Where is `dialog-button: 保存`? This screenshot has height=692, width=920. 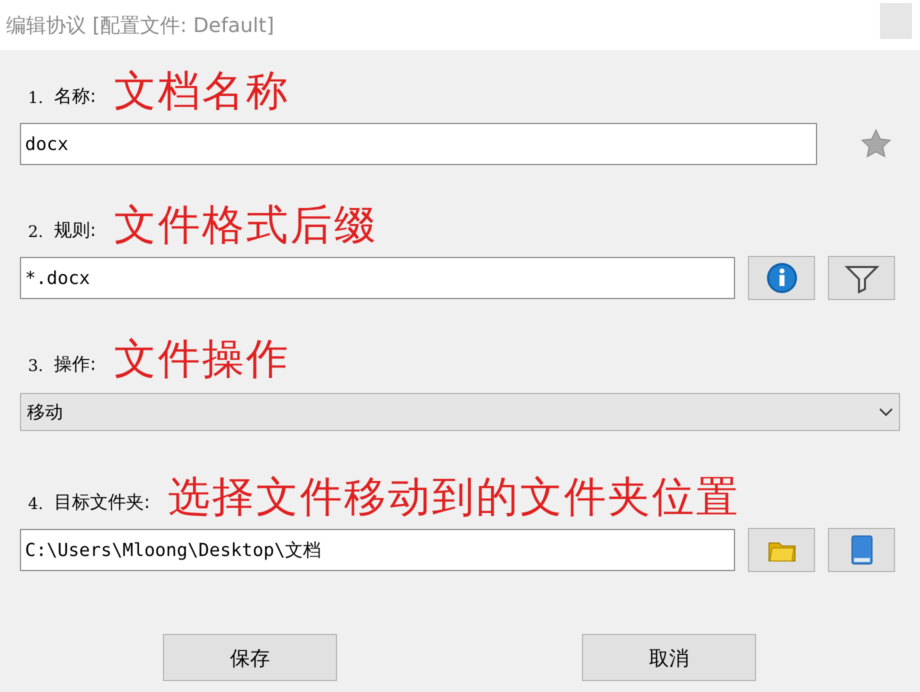 dialog-button: 保存 is located at coordinates (250, 657).